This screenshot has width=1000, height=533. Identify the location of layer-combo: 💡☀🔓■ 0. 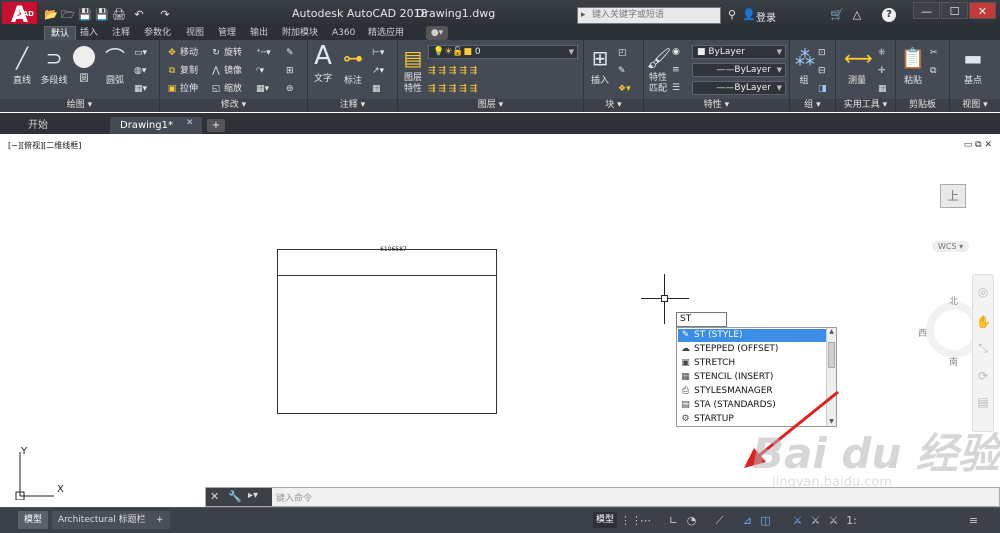
(503, 52).